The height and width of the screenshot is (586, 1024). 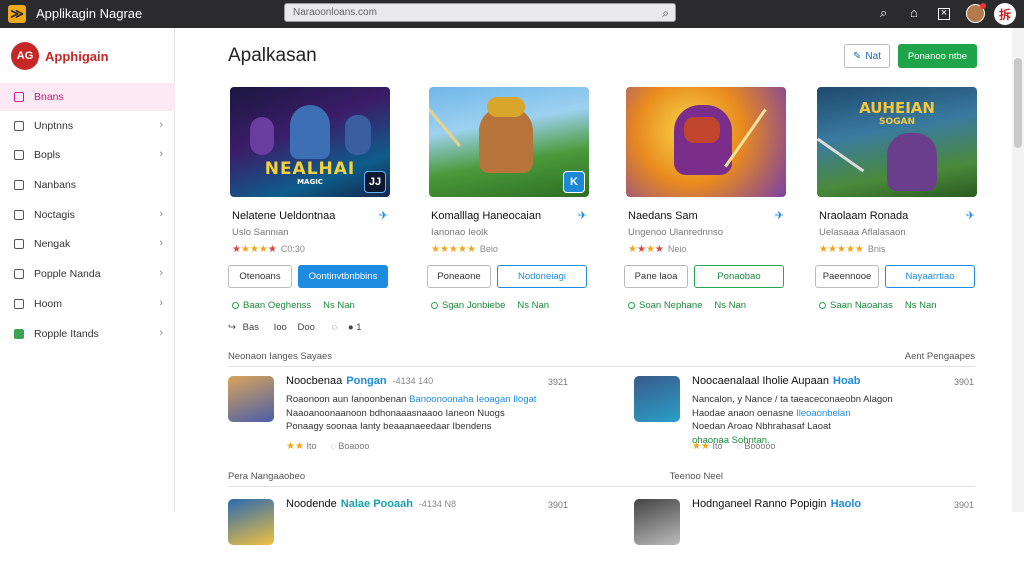 I want to click on review-highlight: Pongan, so click(x=366, y=381).